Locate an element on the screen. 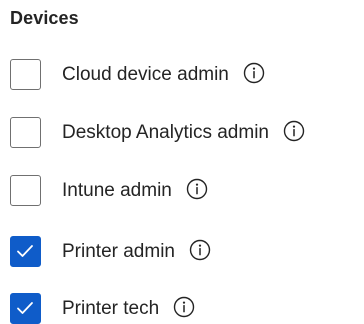 This screenshot has height=324, width=364. role-label: Intune admin is located at coordinates (117, 191).